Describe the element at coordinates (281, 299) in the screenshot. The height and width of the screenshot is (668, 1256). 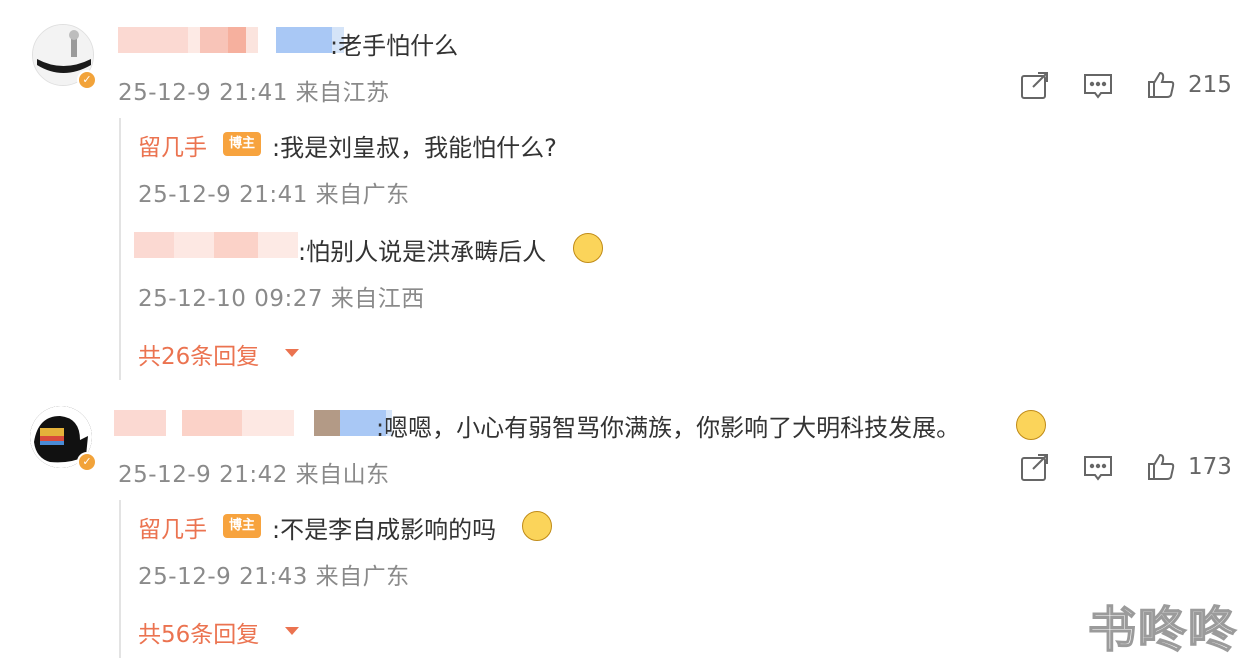
I see `reply-meta: 25-12-10 09:27 来自江西` at that location.